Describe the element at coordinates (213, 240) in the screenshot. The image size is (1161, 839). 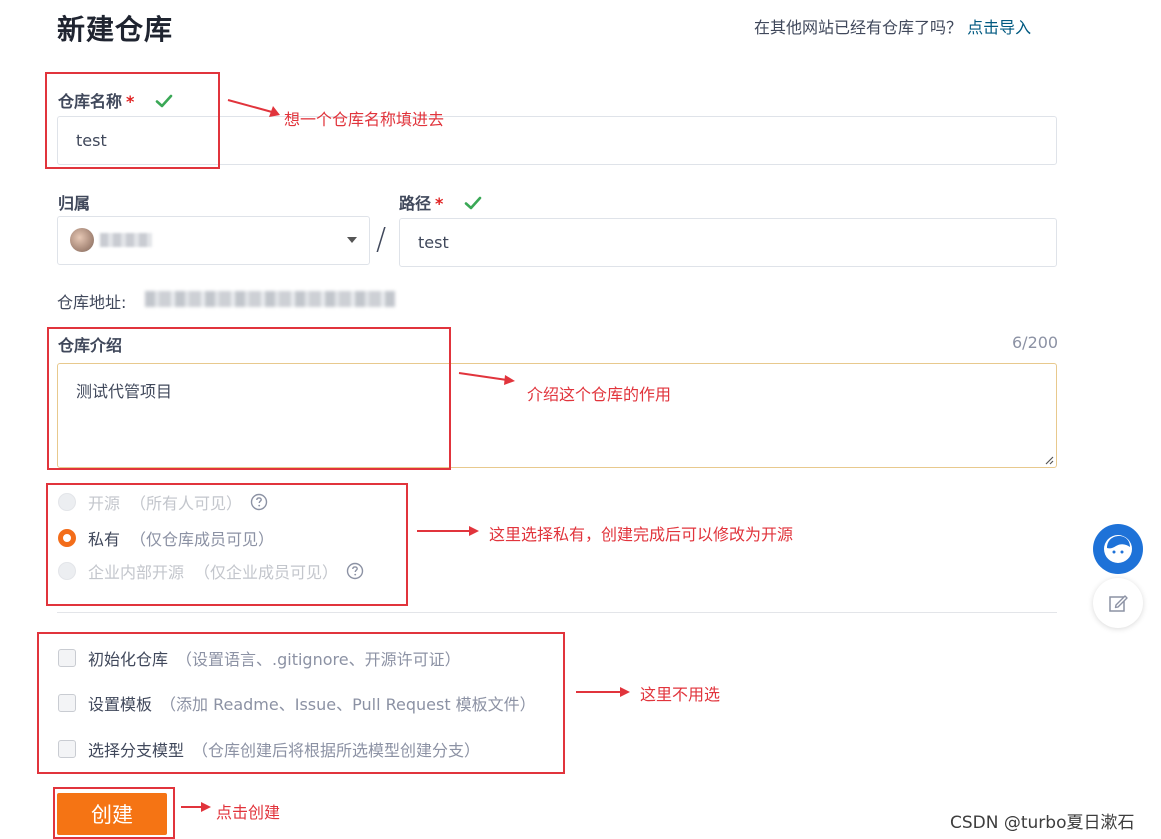
I see `owner-select` at that location.